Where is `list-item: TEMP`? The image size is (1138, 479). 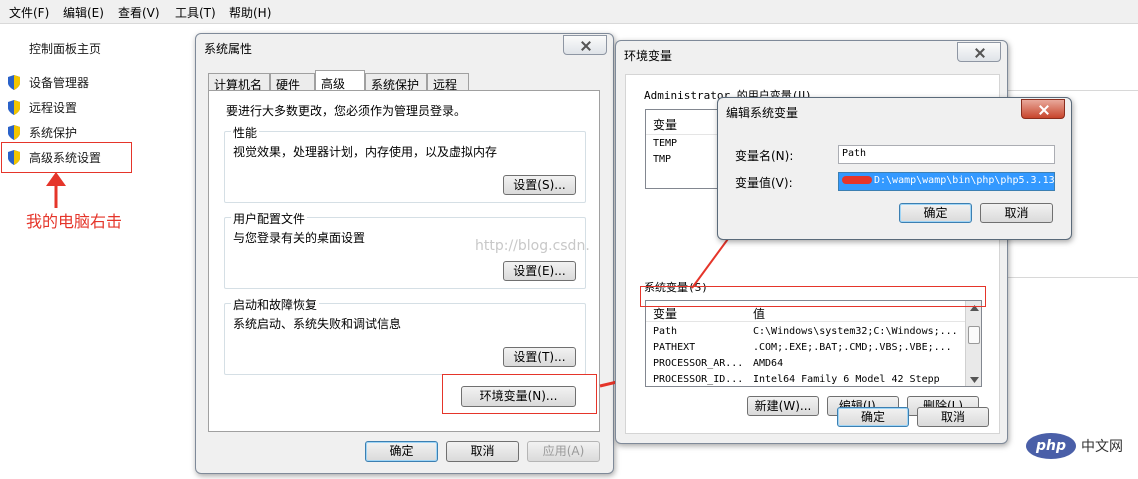
list-item: TEMP is located at coordinates (665, 143).